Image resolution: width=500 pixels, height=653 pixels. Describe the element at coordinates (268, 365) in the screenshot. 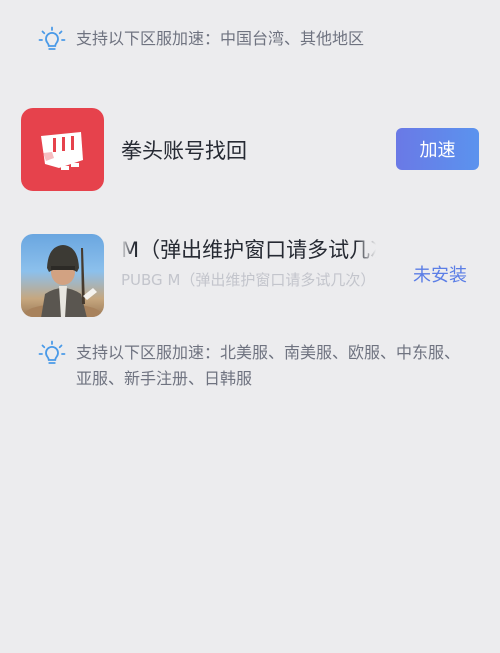

I see `tip-text: 支持以下区服加速：北美服、南美服、欧服、中东服、亚服、新手注册、日韩服` at that location.